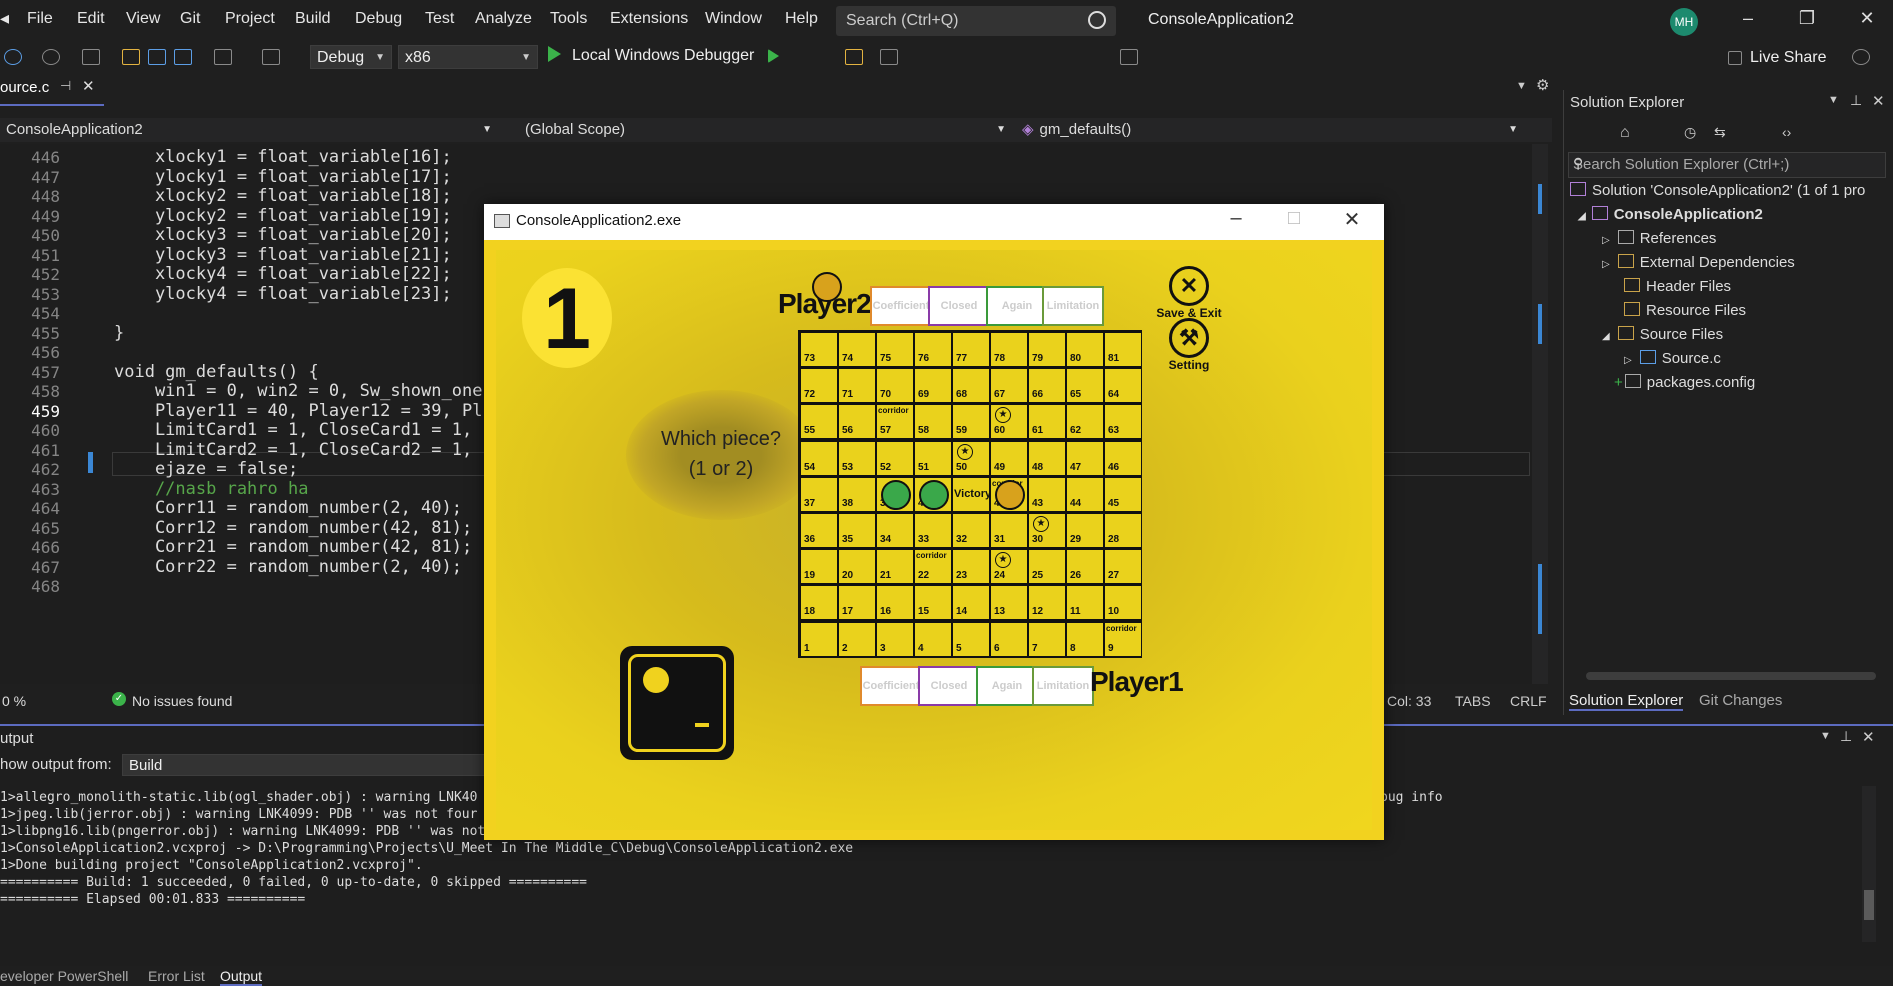  I want to click on menu-file: File, so click(40, 19).